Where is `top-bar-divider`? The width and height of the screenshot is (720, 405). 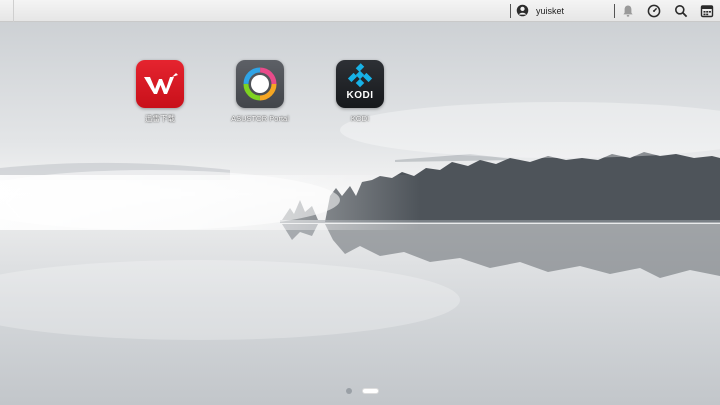 top-bar-divider is located at coordinates (13, 11).